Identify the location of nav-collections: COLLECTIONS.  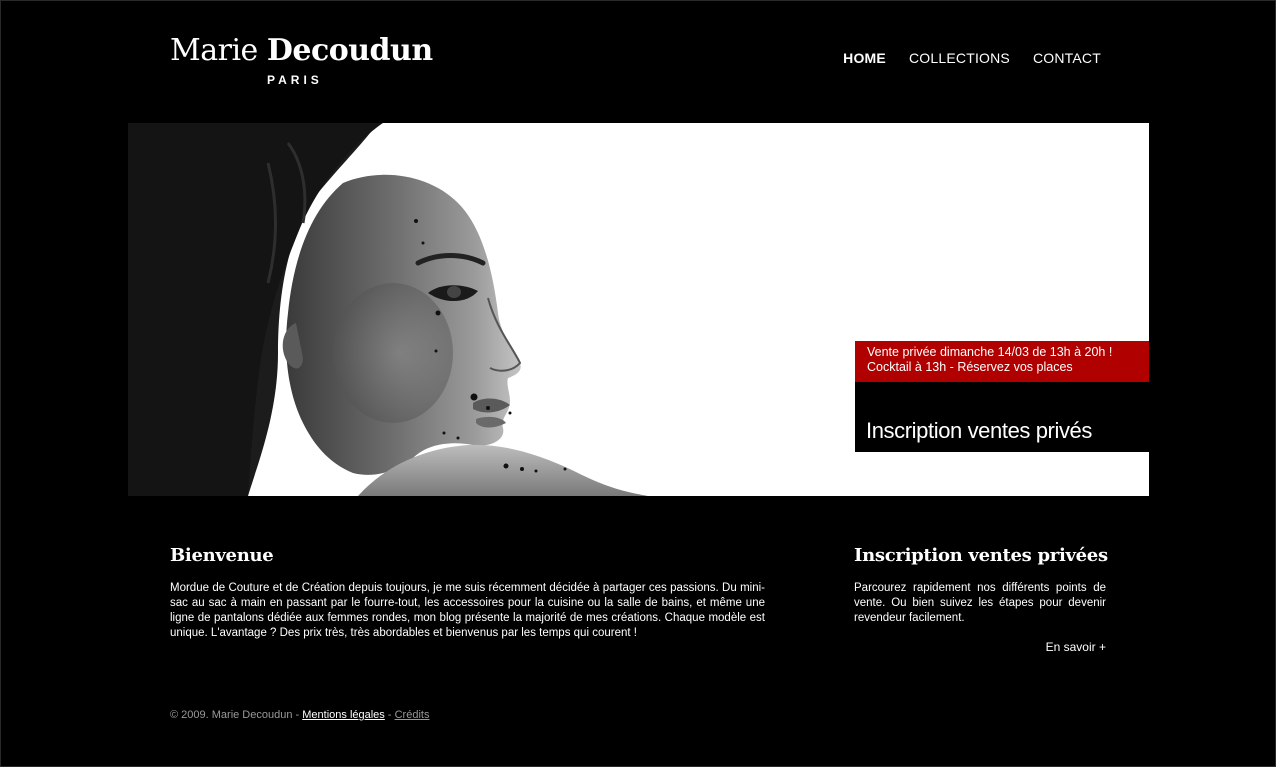
(959, 58).